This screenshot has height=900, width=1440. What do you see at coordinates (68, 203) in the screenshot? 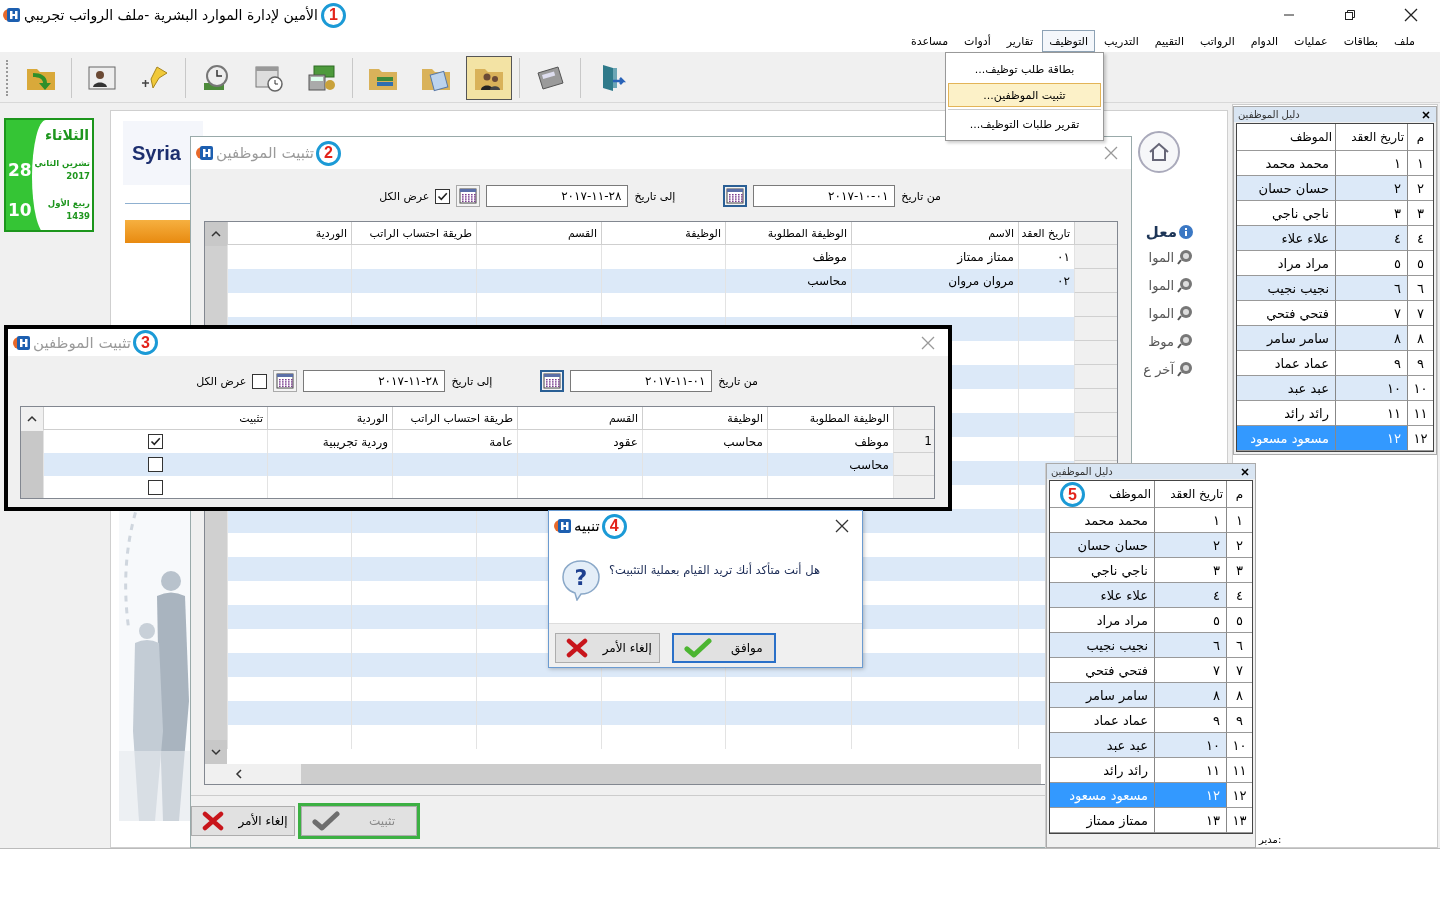
I see `month-label: ربيع الأول` at bounding box center [68, 203].